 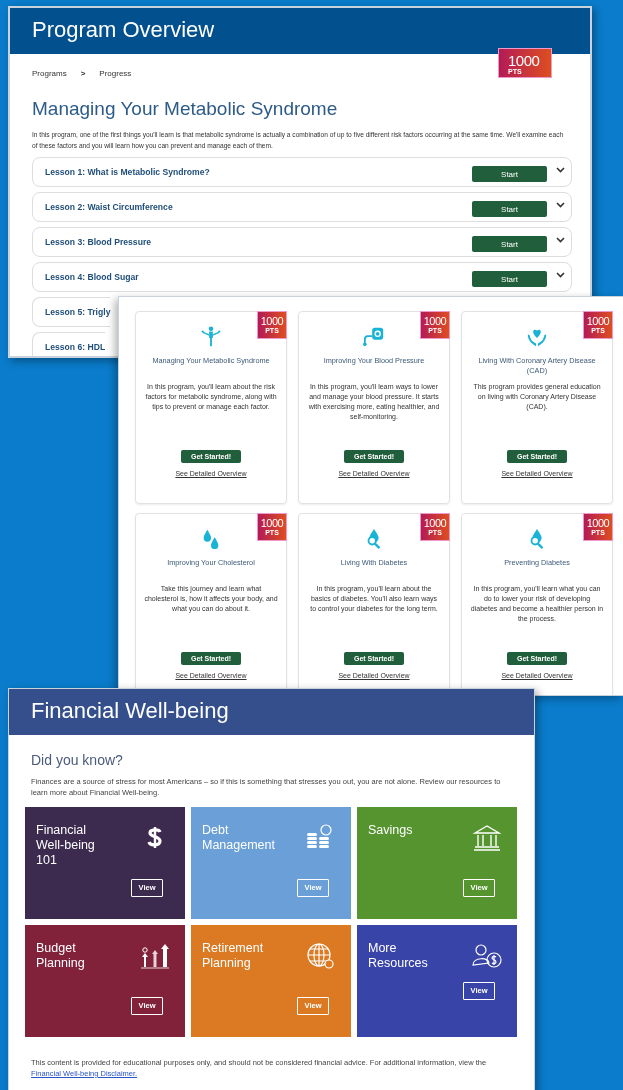 I want to click on lesson-row: Lesson 1: What is Metabolic Syndrome? Start, so click(x=302, y=172).